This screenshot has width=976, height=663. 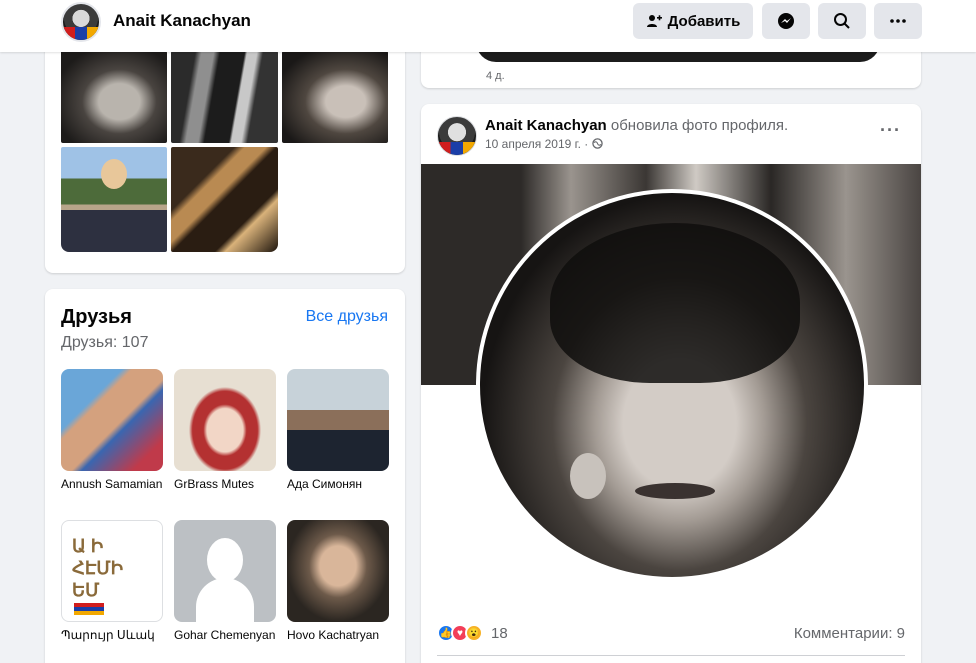 I want to click on post-date: 10 апреля 2019 г. ·, so click(x=536, y=144).